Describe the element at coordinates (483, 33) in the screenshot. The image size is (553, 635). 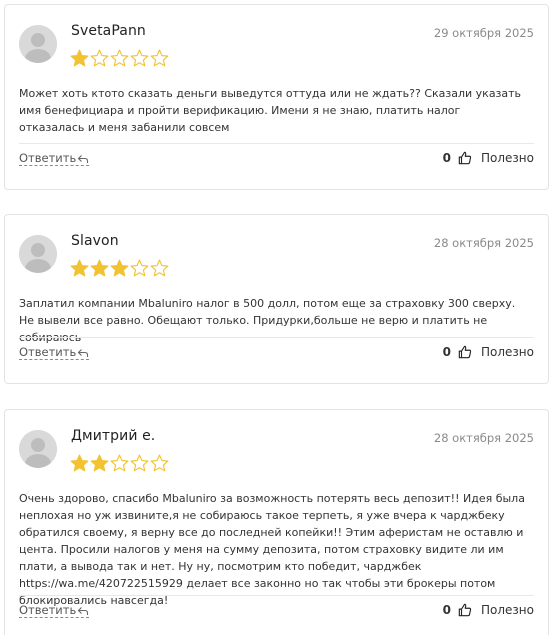
I see `review-date: 29 октября 2025` at that location.